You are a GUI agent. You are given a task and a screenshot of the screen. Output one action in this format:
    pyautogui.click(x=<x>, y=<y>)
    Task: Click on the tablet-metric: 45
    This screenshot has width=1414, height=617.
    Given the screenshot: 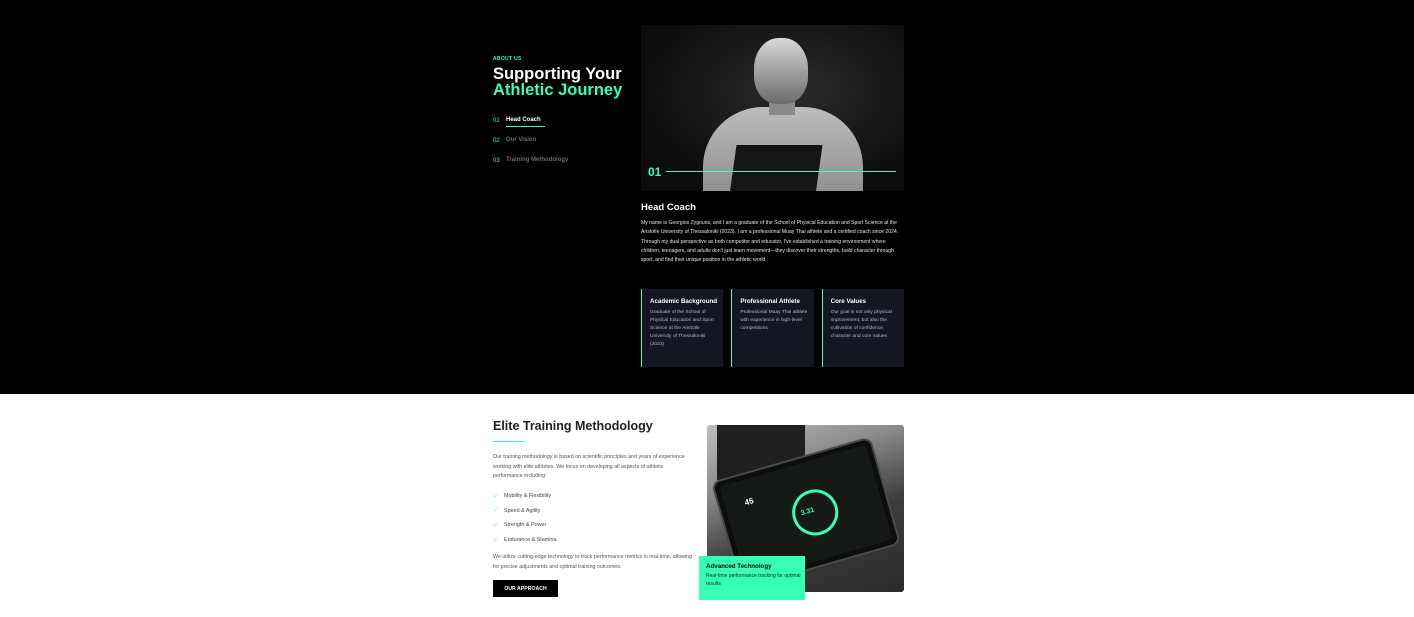 What is the action you would take?
    pyautogui.click(x=749, y=502)
    